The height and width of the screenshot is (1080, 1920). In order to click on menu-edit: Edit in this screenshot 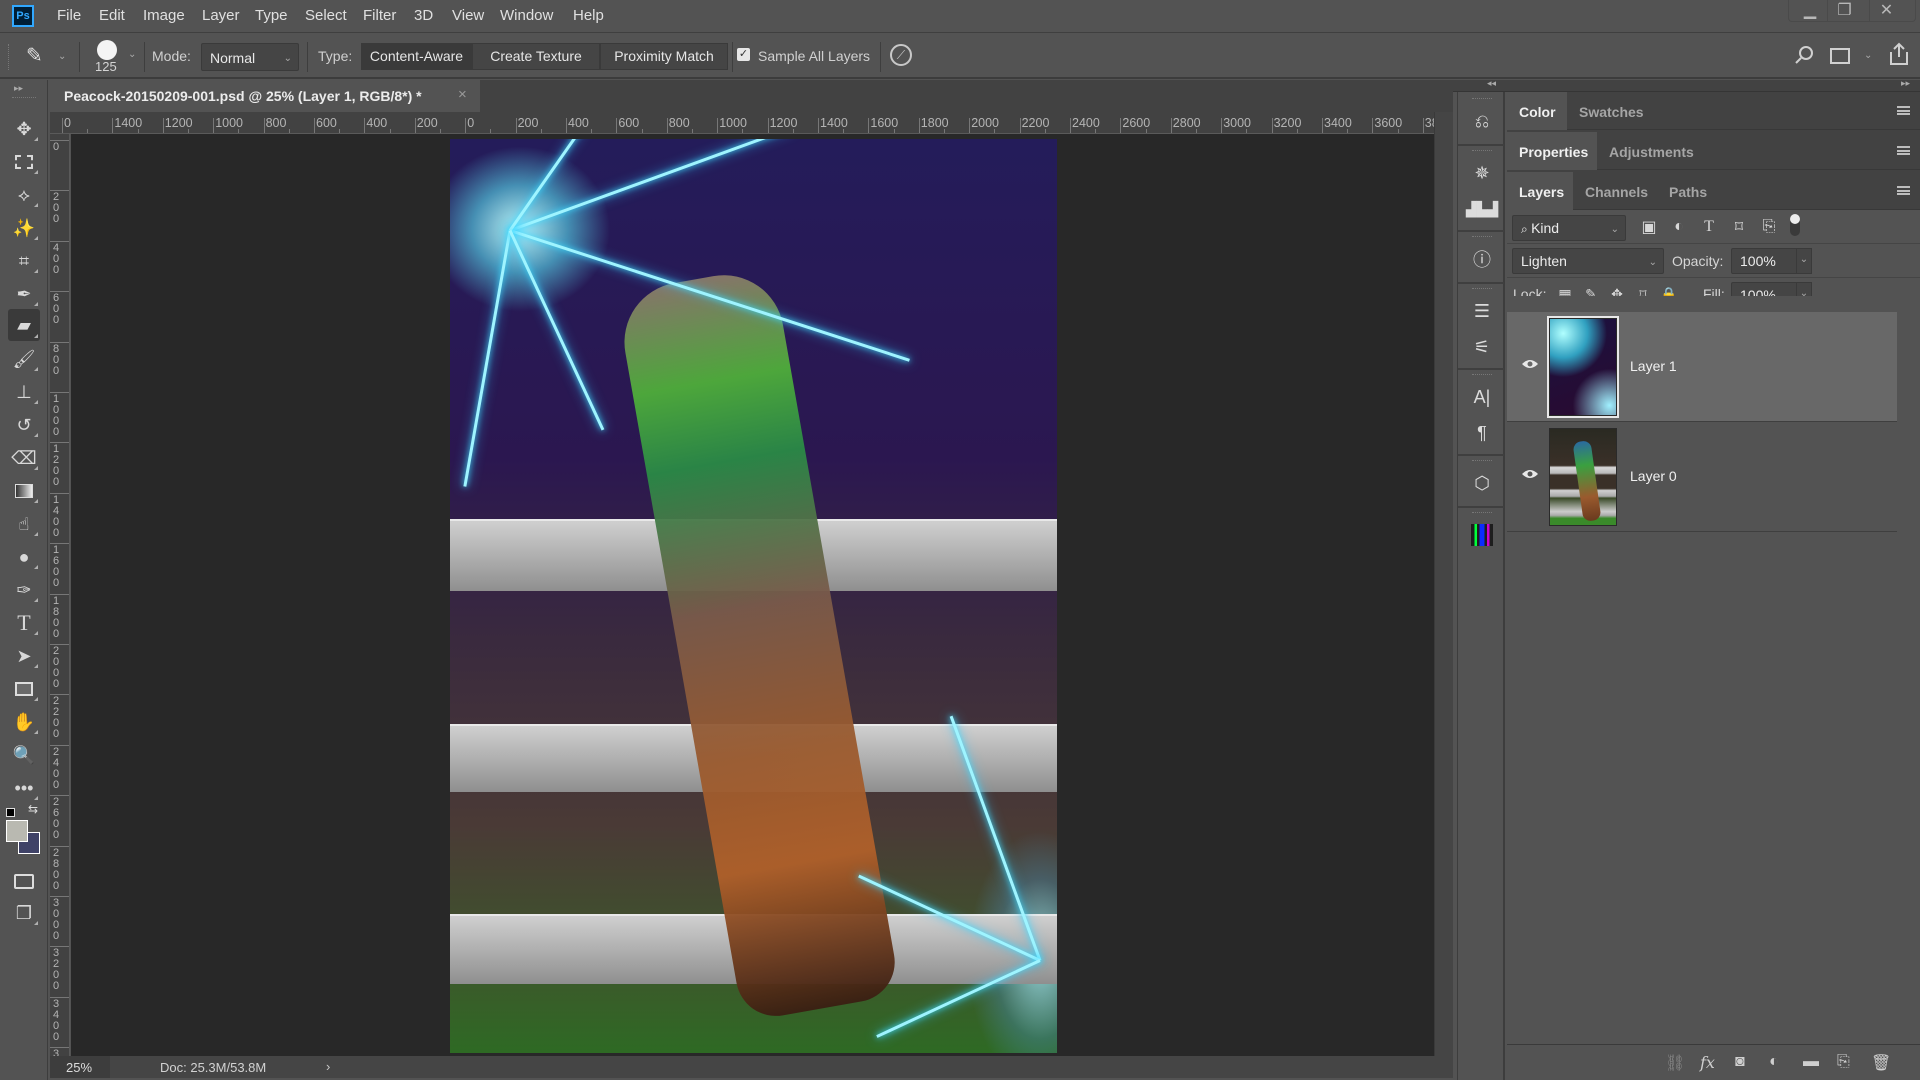, I will do `click(112, 15)`.